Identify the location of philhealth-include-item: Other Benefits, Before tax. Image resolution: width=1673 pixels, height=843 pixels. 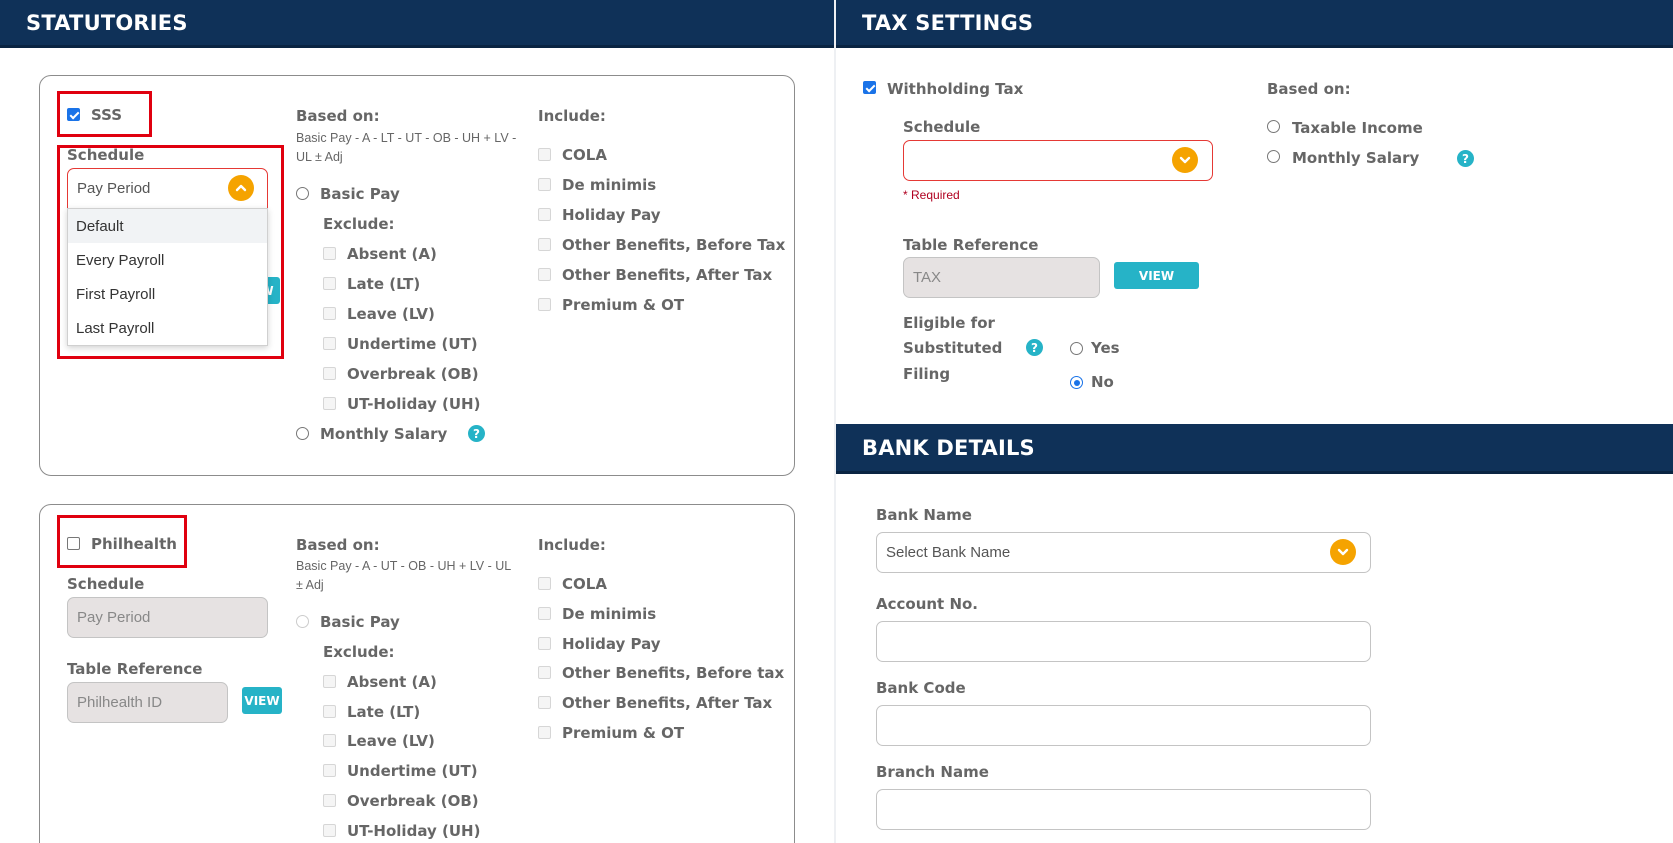
(673, 673).